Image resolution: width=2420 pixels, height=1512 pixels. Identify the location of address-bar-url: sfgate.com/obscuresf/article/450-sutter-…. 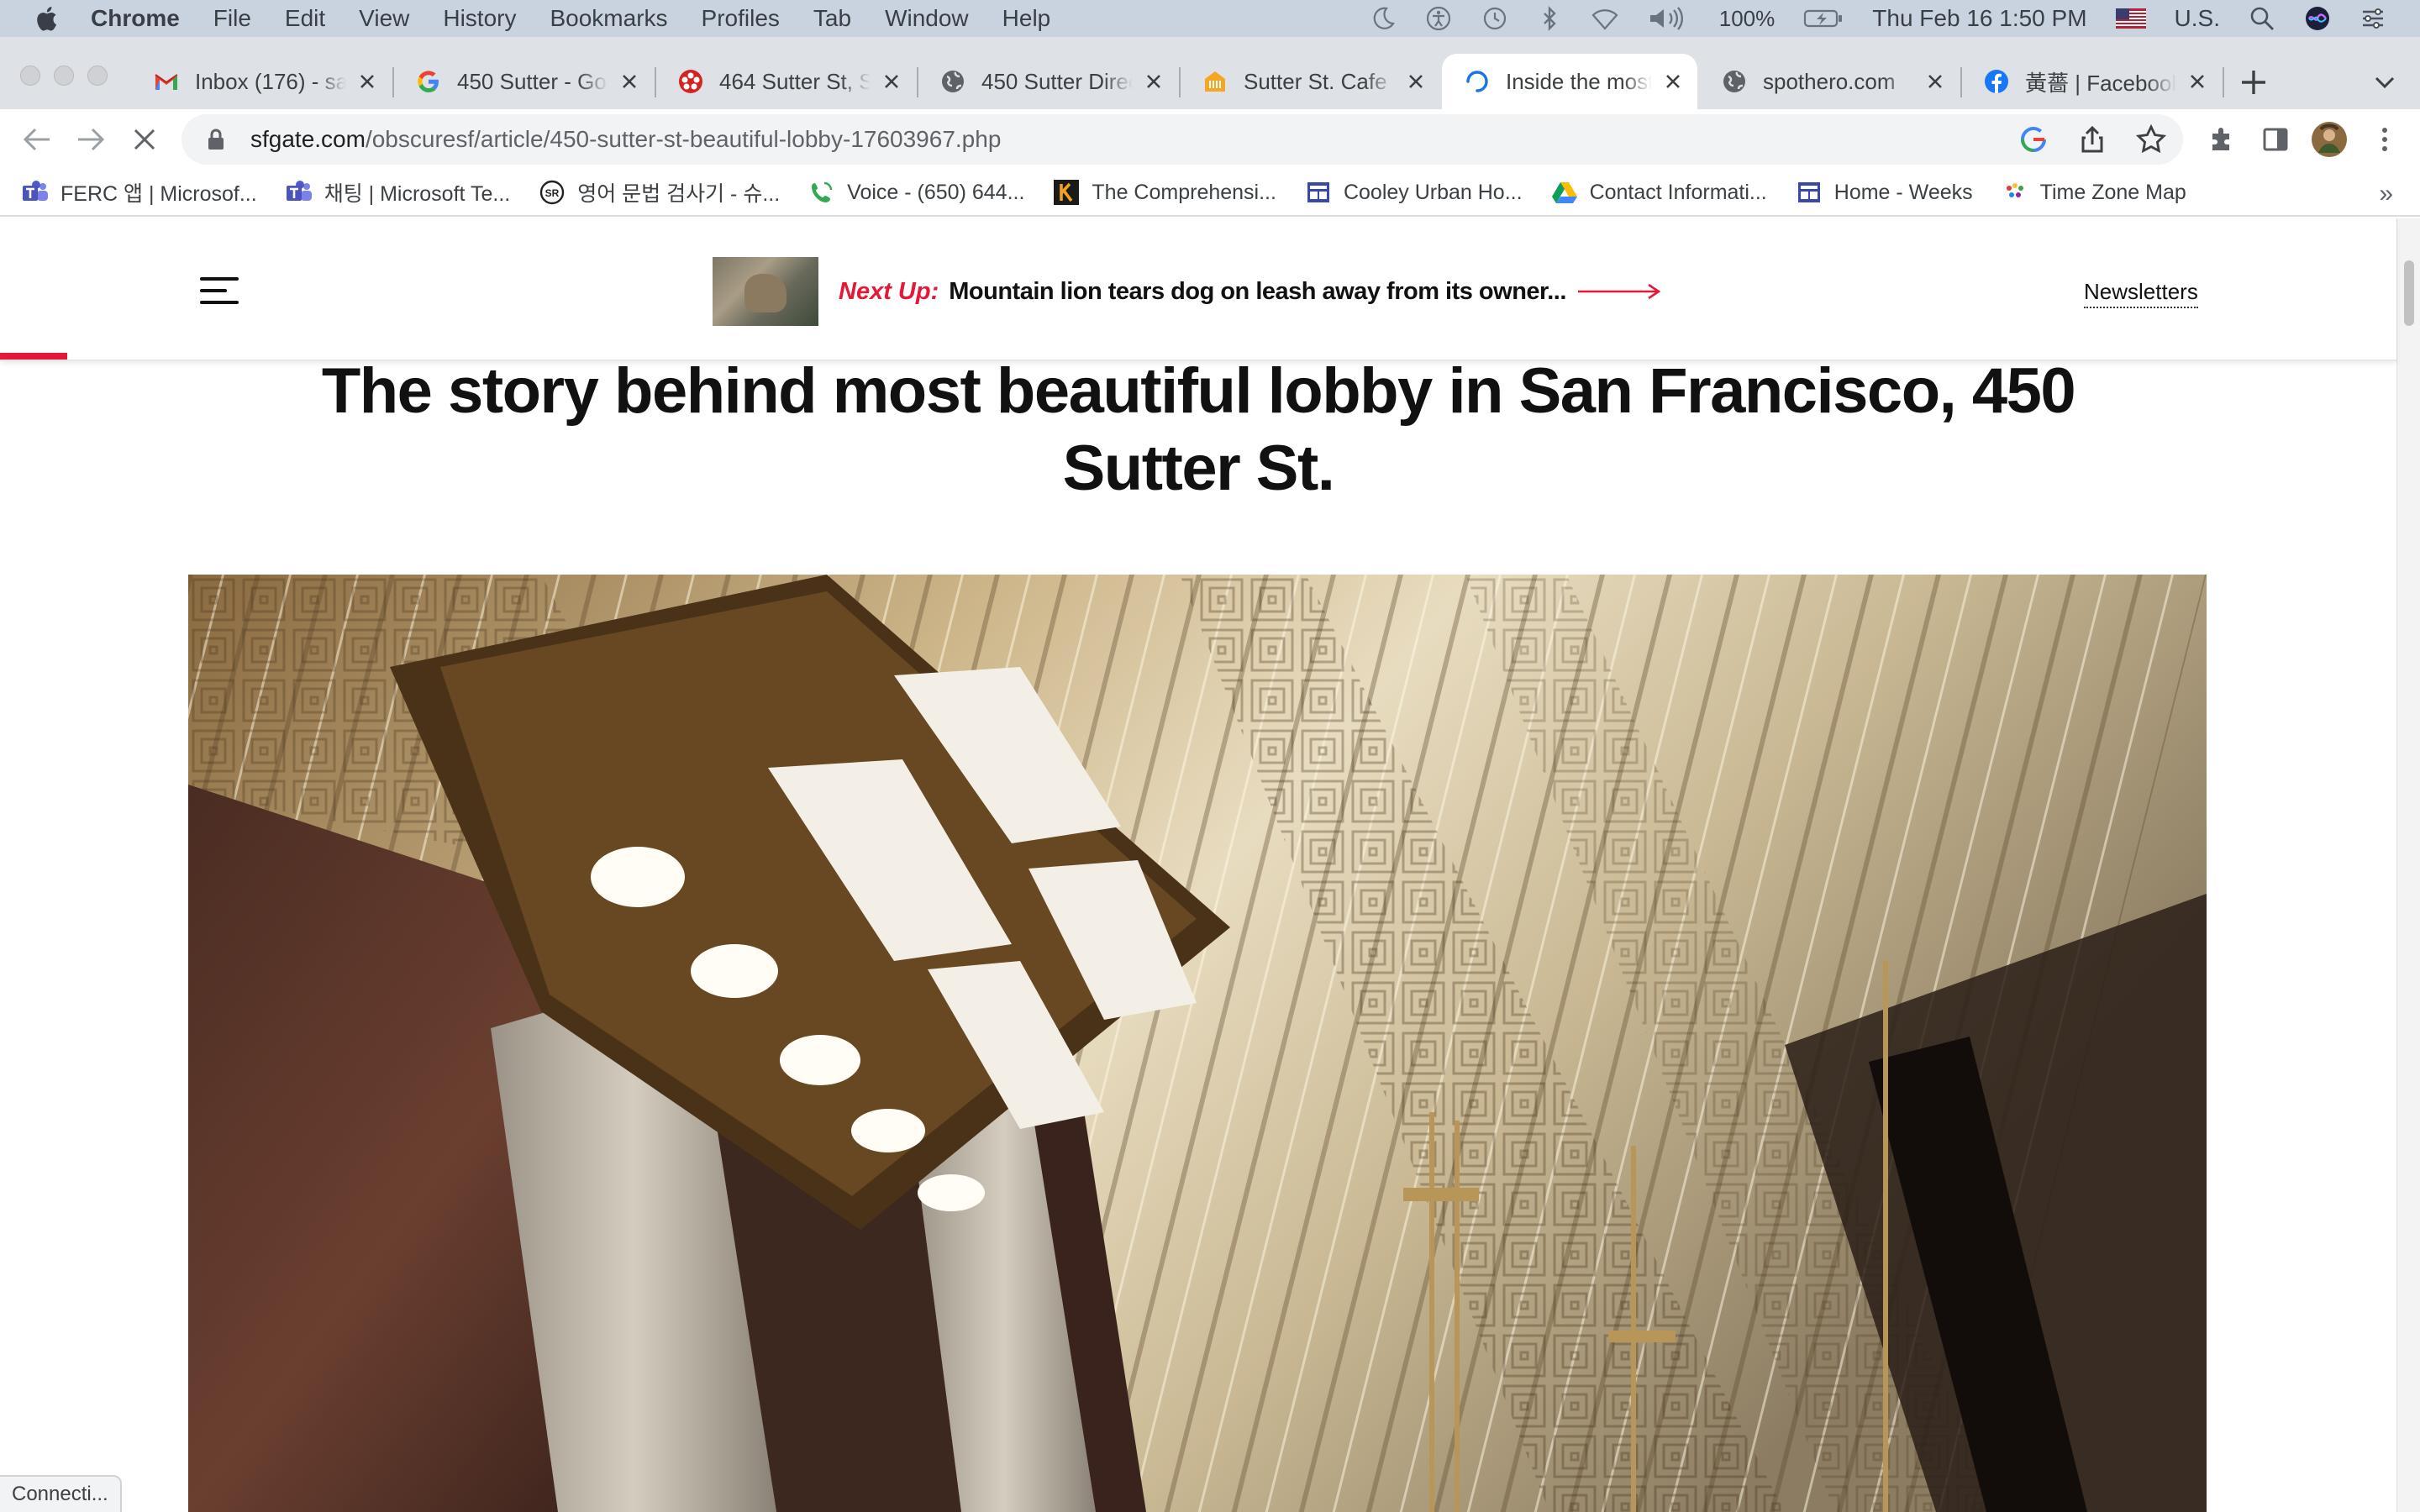
(626, 139).